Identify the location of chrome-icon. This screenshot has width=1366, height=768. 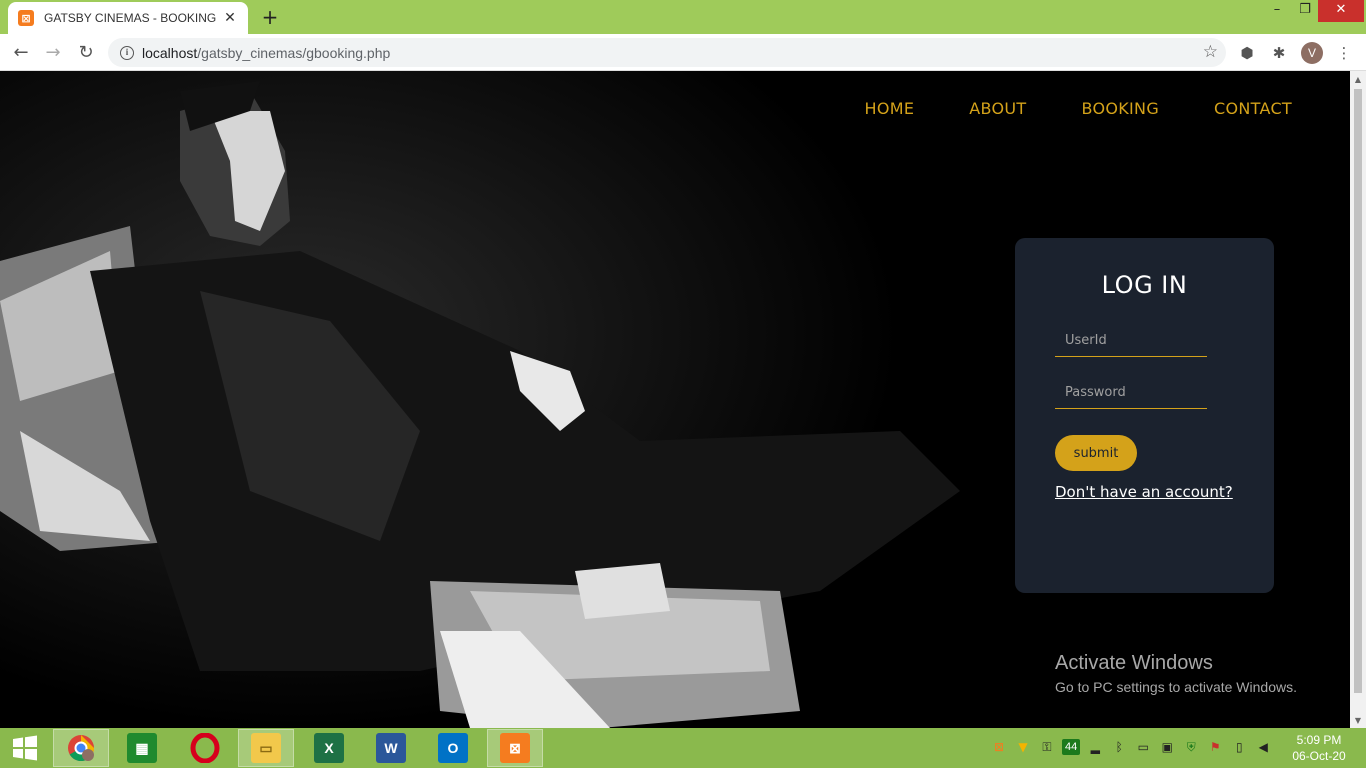
(81, 748).